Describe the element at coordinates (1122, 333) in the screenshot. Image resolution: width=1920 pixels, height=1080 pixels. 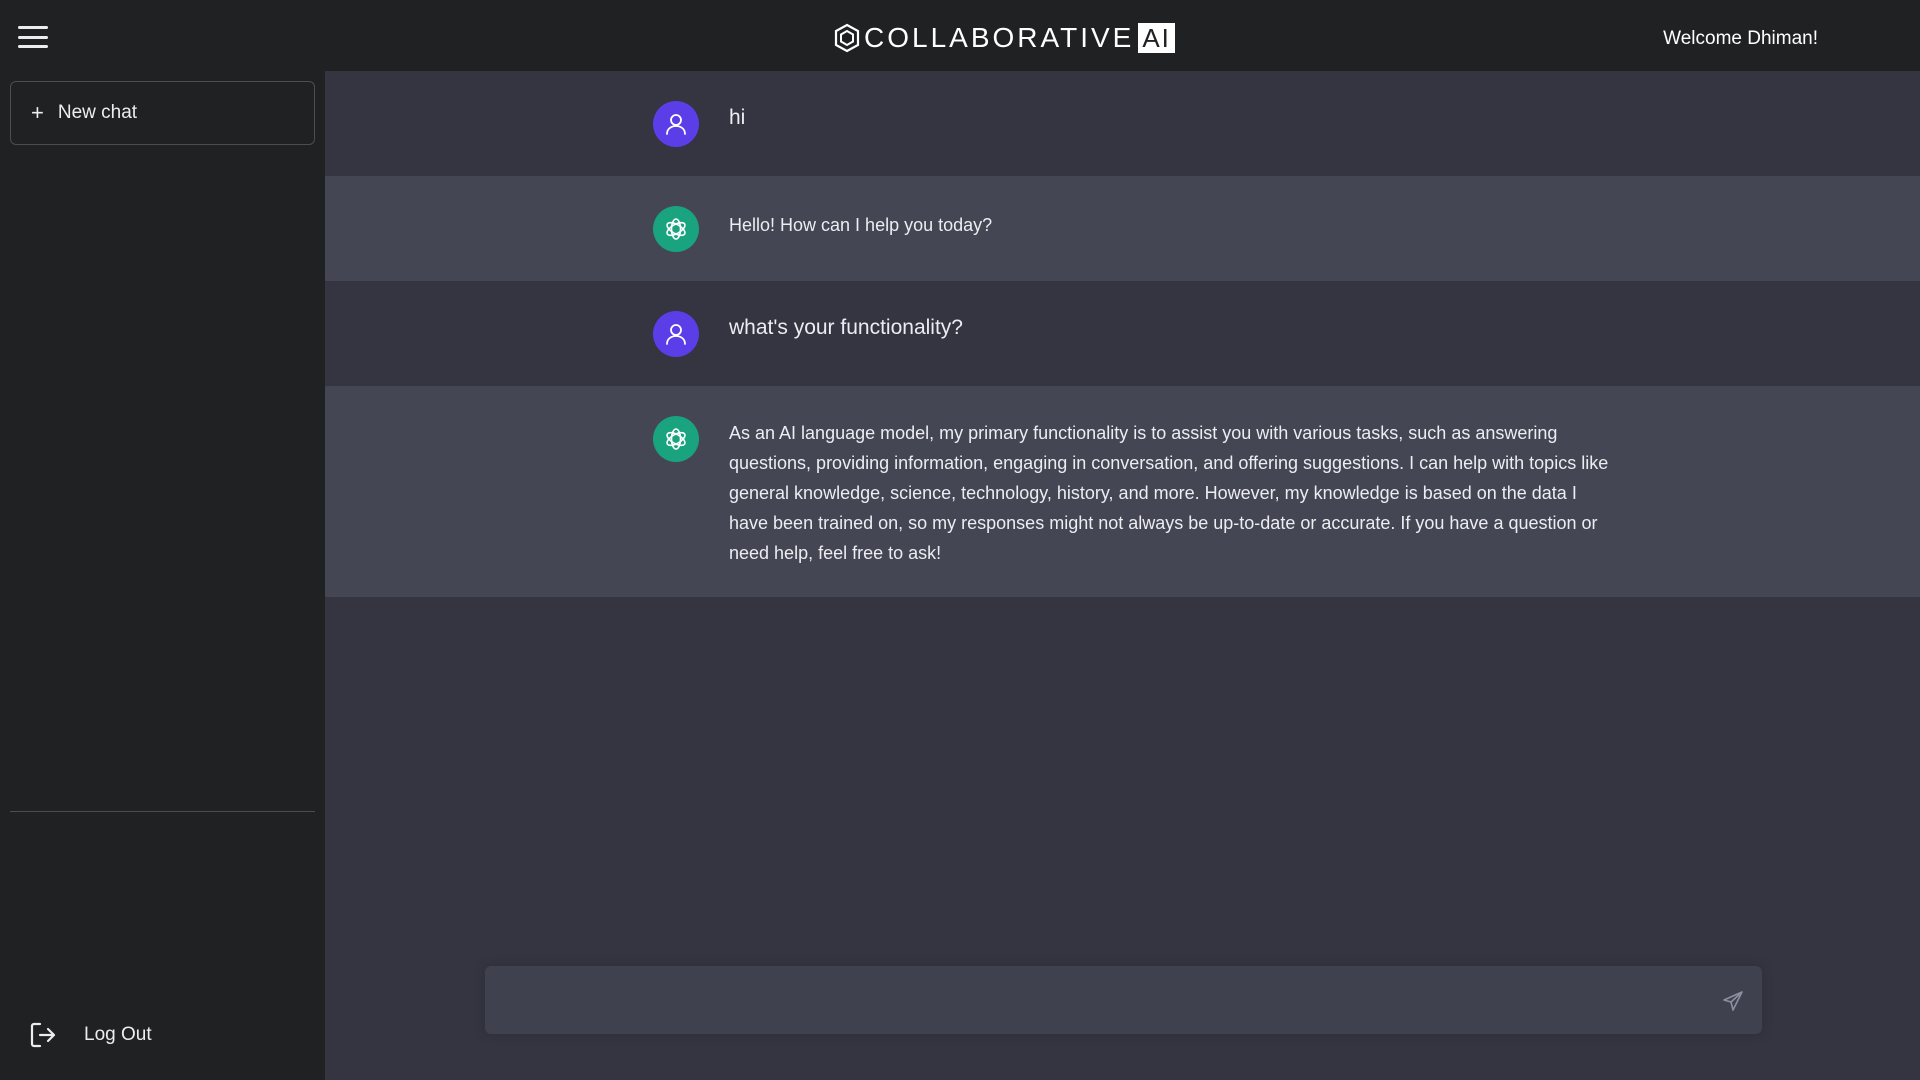
I see `message-row-user: what's your functionality?` at that location.